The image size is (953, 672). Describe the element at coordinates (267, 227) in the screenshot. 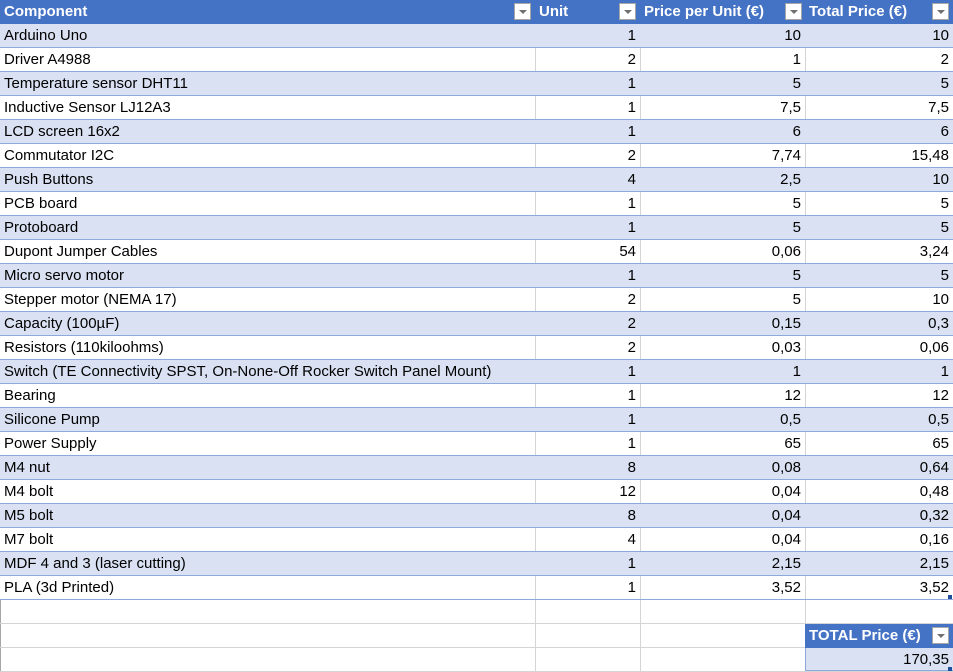

I see `cell-component: Protoboard` at that location.